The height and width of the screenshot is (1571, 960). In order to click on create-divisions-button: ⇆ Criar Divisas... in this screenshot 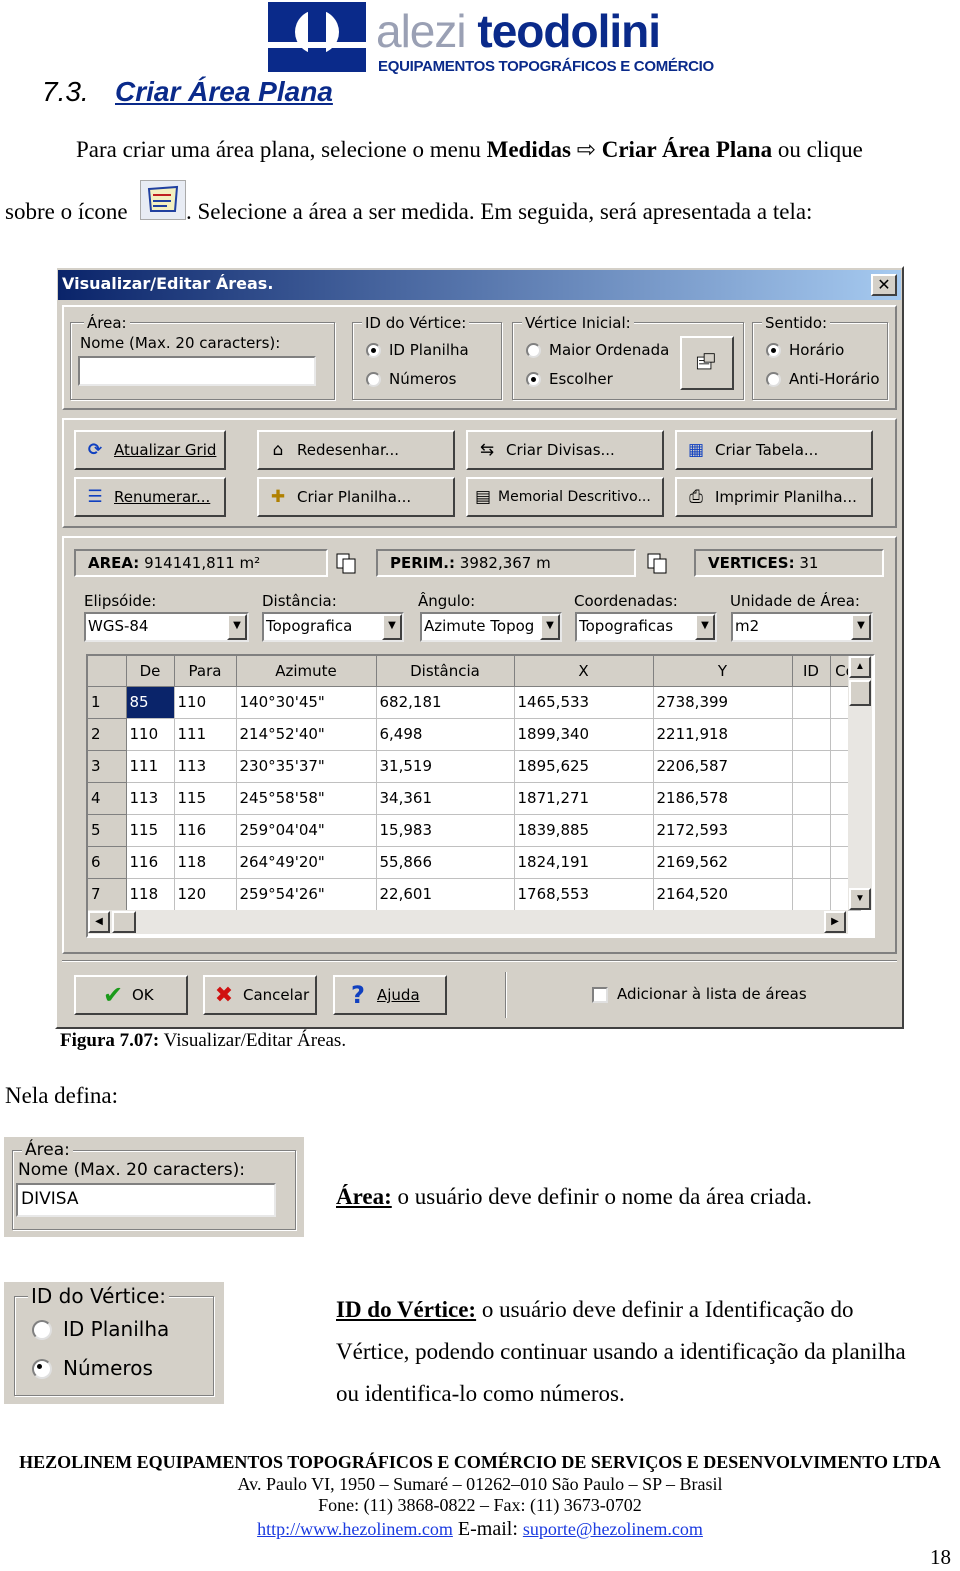, I will do `click(565, 450)`.